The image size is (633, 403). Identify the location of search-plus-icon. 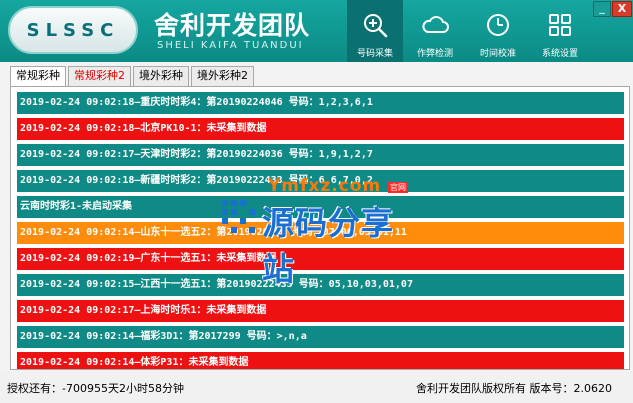
(376, 26).